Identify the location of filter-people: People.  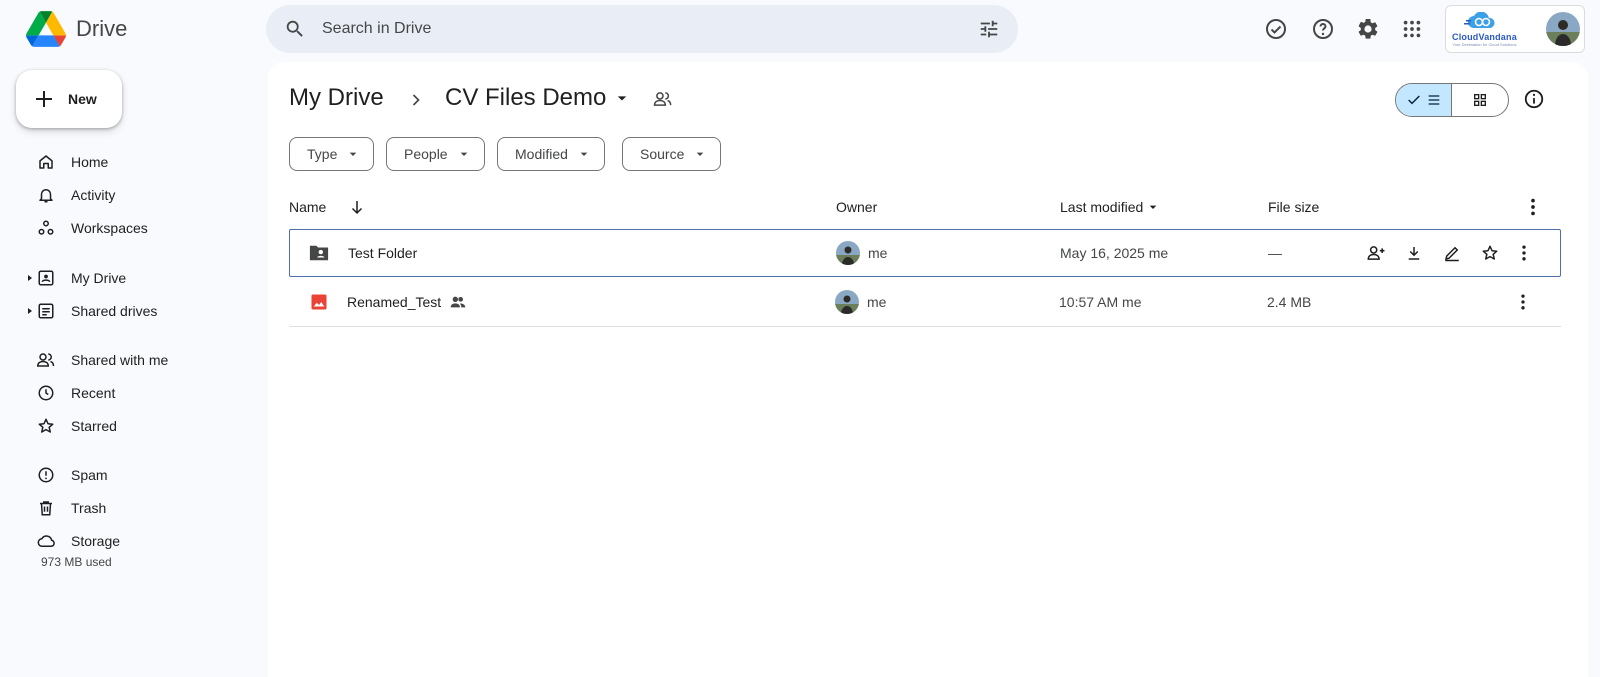
(435, 154).